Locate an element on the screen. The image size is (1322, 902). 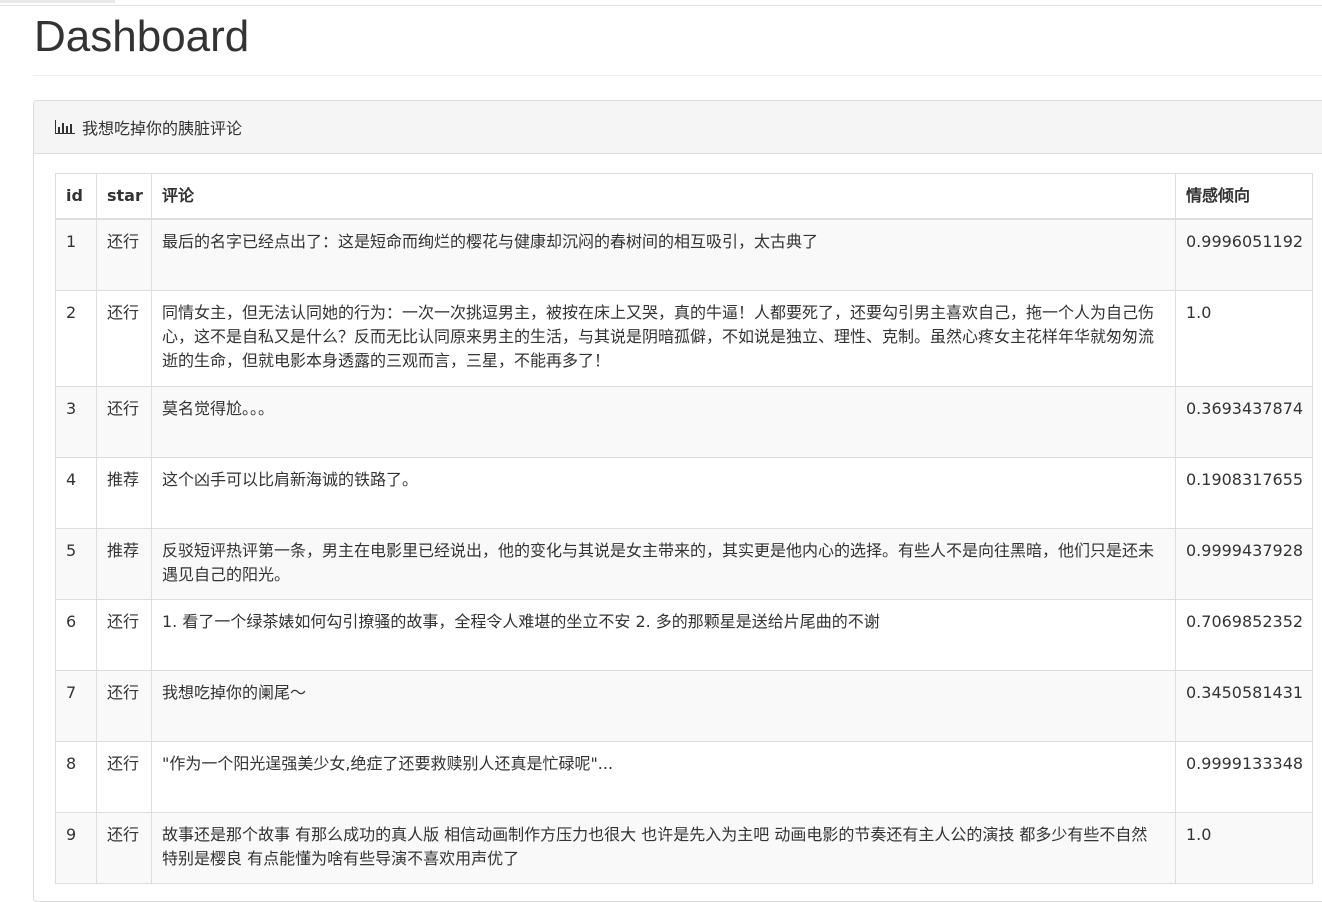
page-title: Dashboard is located at coordinates (142, 36).